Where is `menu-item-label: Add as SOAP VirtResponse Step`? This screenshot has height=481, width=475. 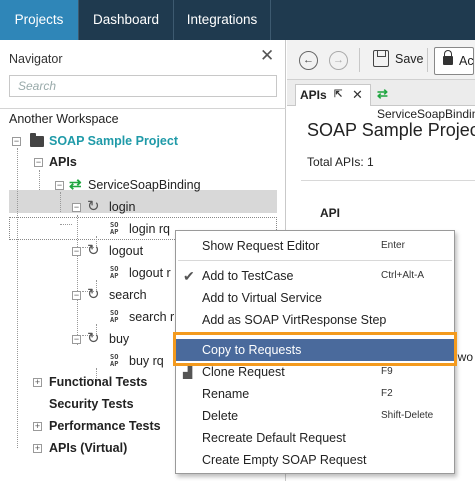 menu-item-label: Add as SOAP VirtResponse Step is located at coordinates (294, 320).